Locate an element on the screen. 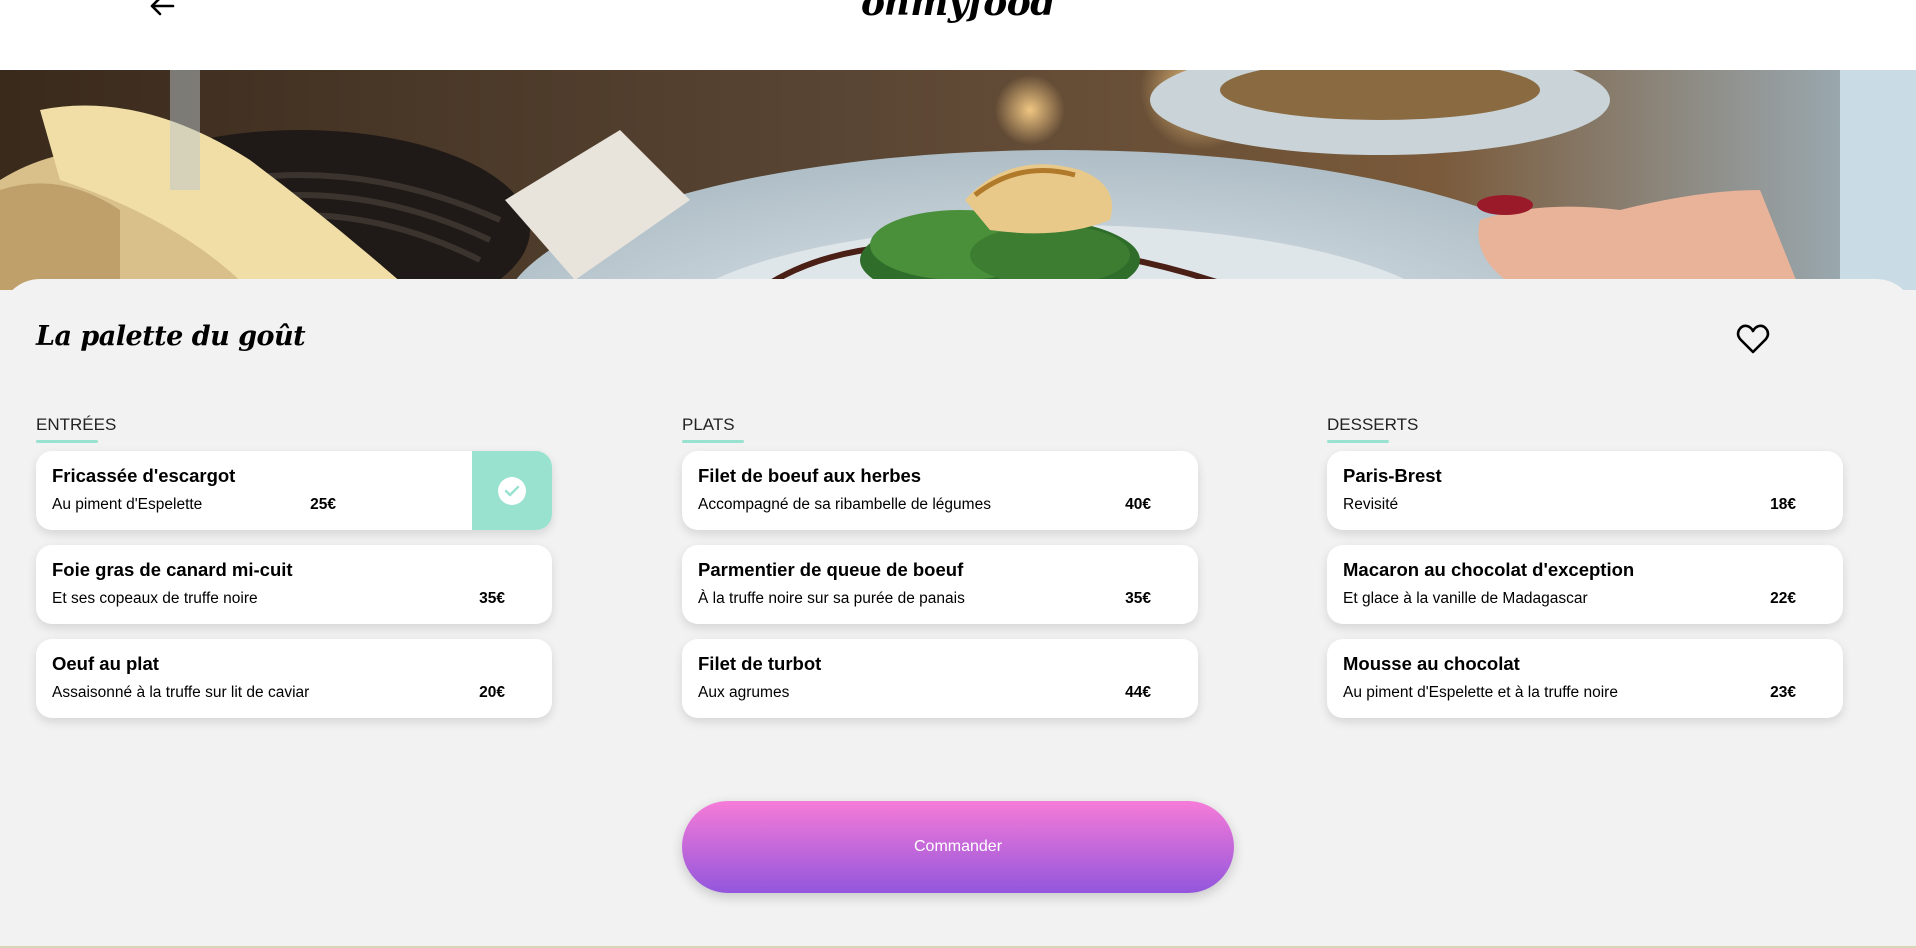  section-title: PLATS is located at coordinates (708, 424).